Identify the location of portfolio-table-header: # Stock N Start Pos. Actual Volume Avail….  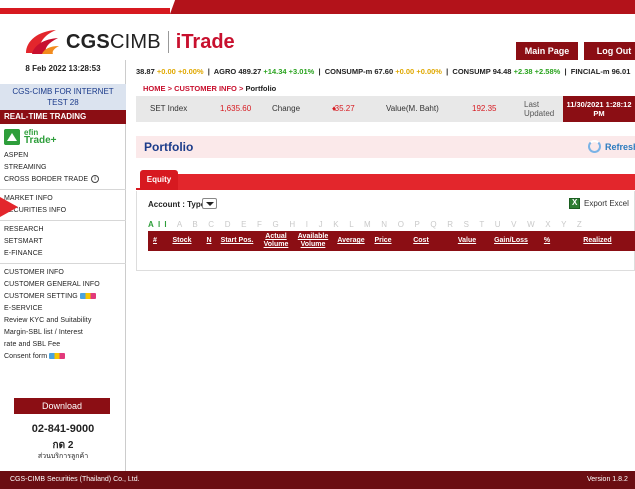
(391, 241).